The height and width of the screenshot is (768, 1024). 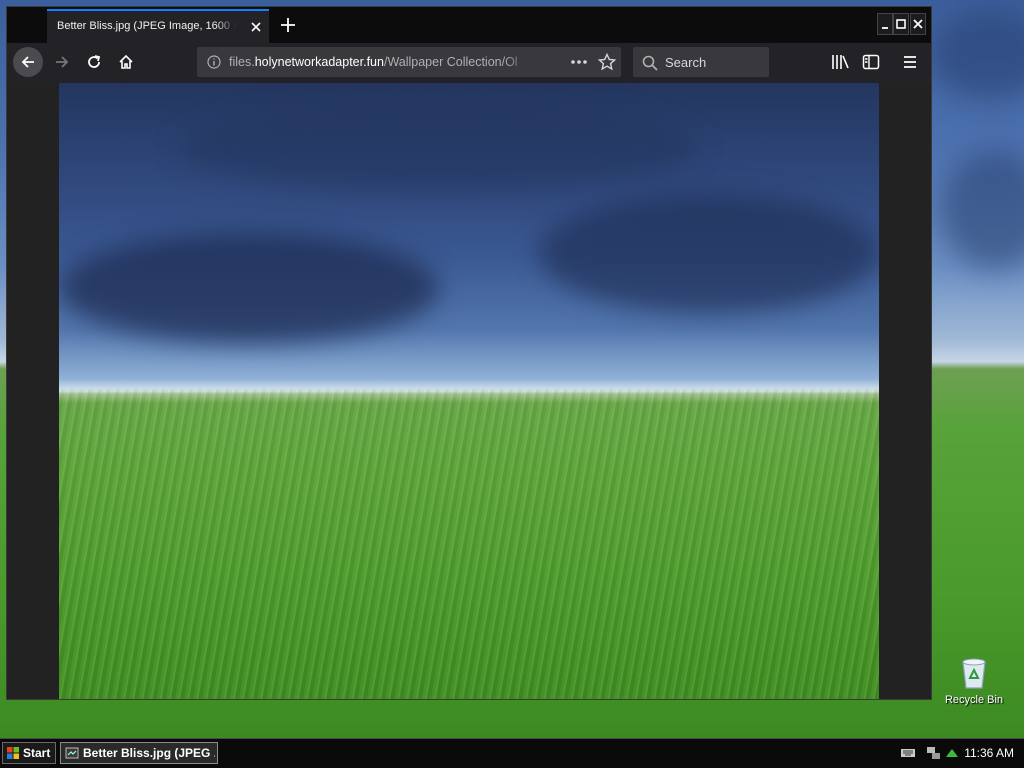 What do you see at coordinates (908, 754) in the screenshot?
I see `keyboard-icon` at bounding box center [908, 754].